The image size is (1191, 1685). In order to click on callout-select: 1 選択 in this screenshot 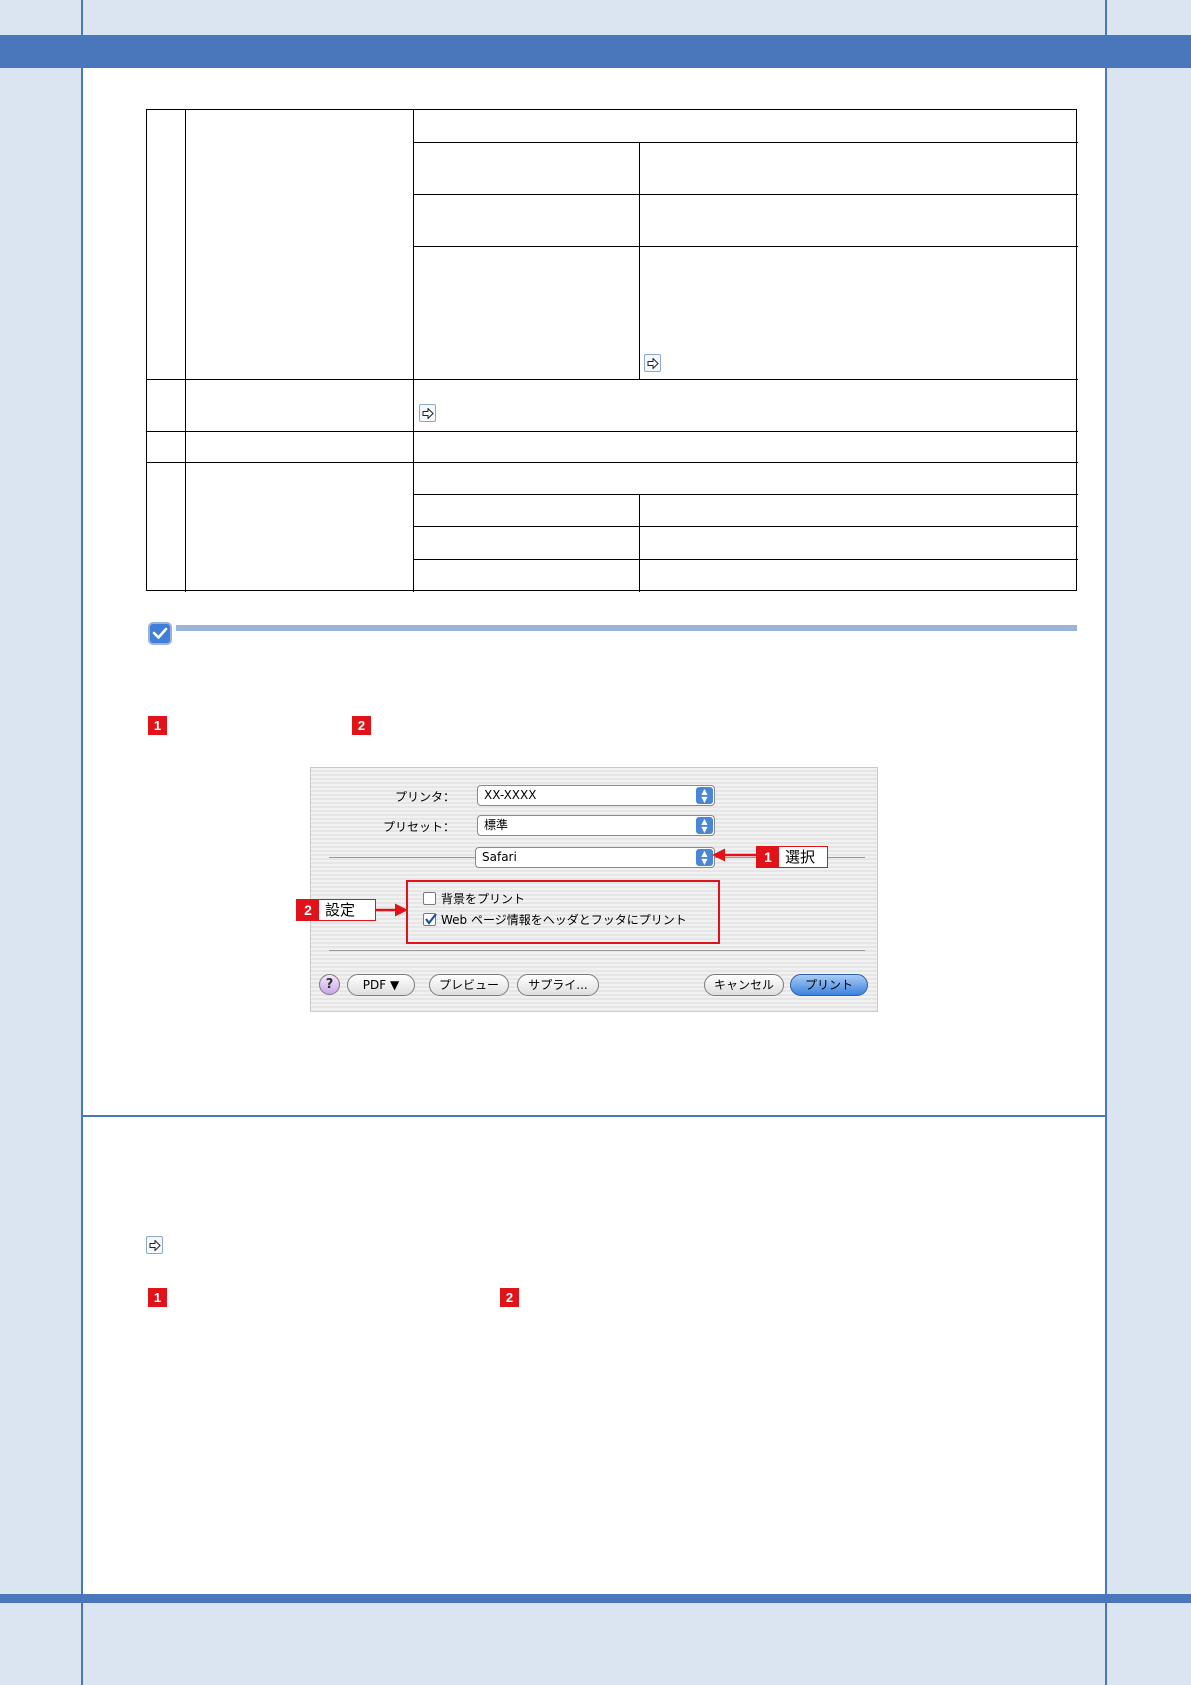, I will do `click(792, 857)`.